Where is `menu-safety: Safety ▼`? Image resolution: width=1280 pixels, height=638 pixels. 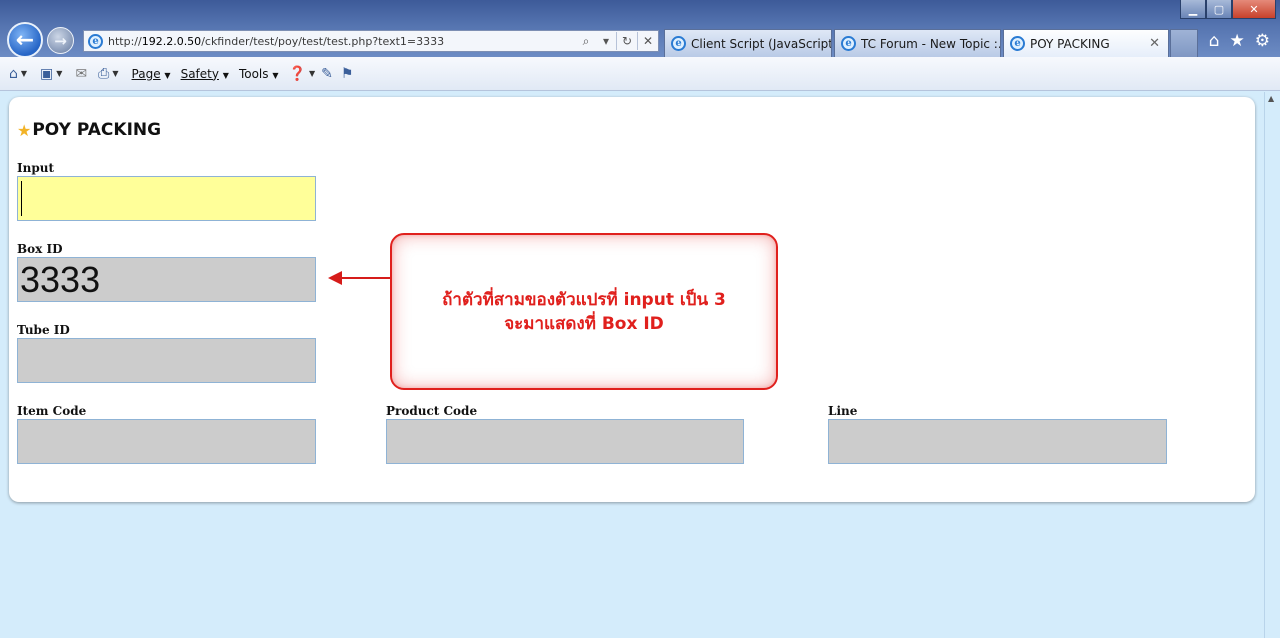
menu-safety: Safety ▼ is located at coordinates (205, 74).